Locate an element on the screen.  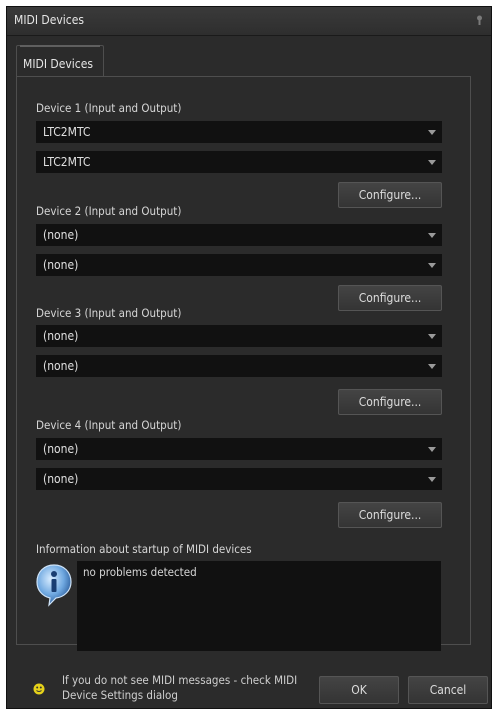
device-1-input-value: LTC2MTC is located at coordinates (67, 132).